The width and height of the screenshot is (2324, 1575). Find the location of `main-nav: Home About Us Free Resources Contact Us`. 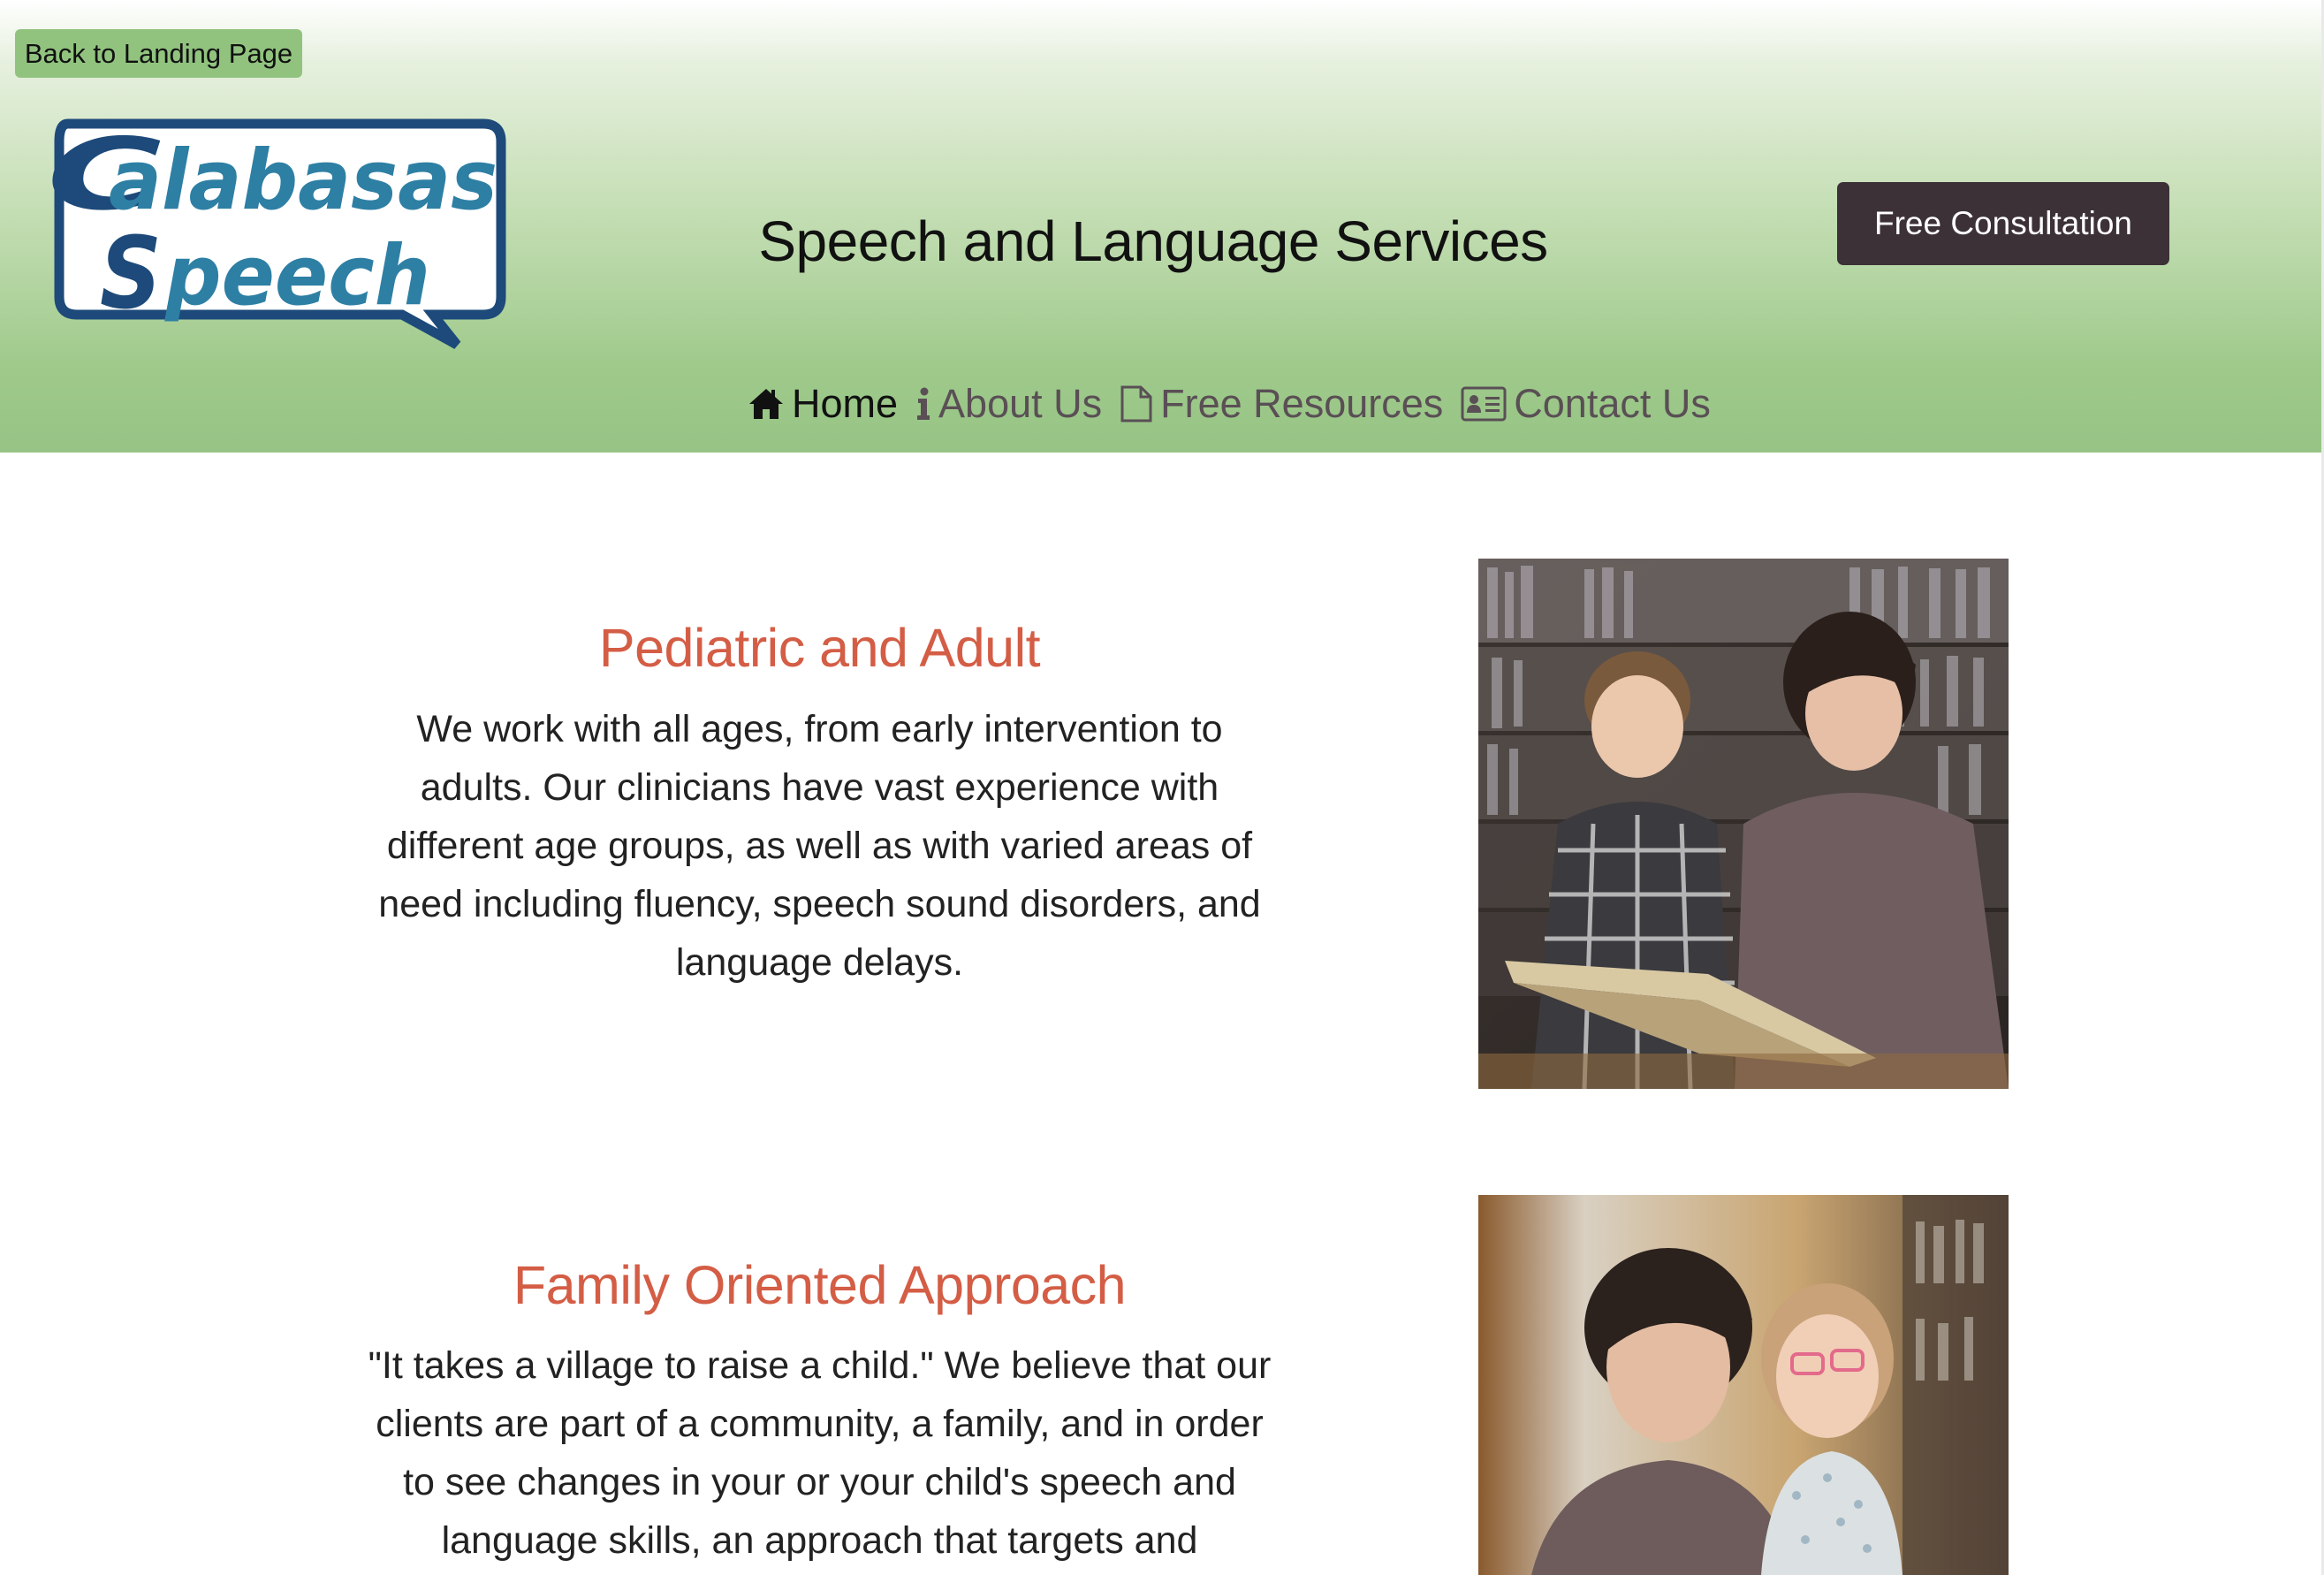

main-nav: Home About Us Free Resources Contact Us is located at coordinates (1229, 404).